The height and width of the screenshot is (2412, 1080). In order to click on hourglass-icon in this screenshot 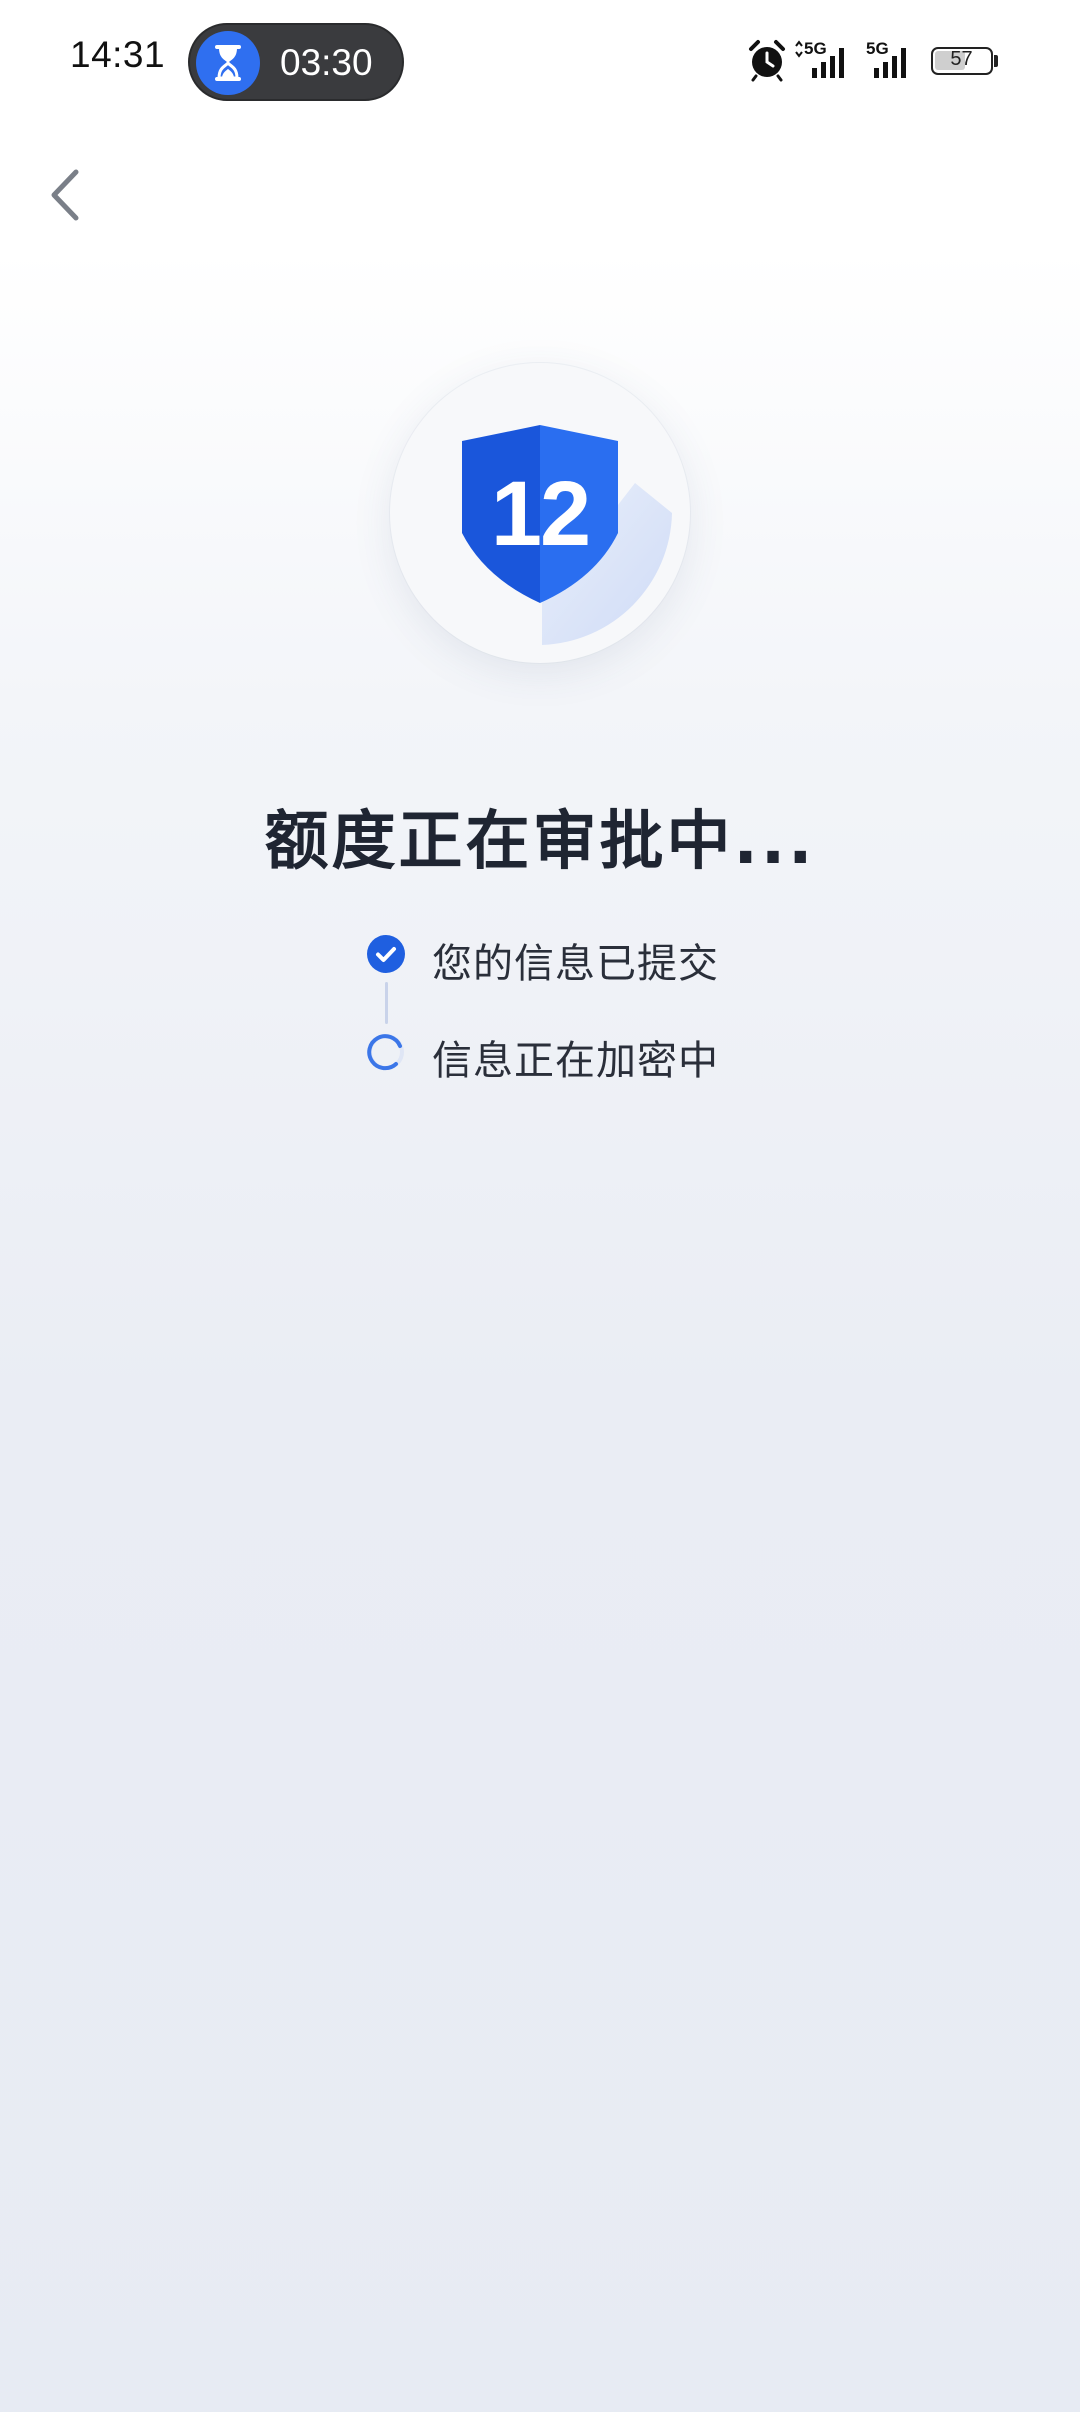, I will do `click(228, 63)`.